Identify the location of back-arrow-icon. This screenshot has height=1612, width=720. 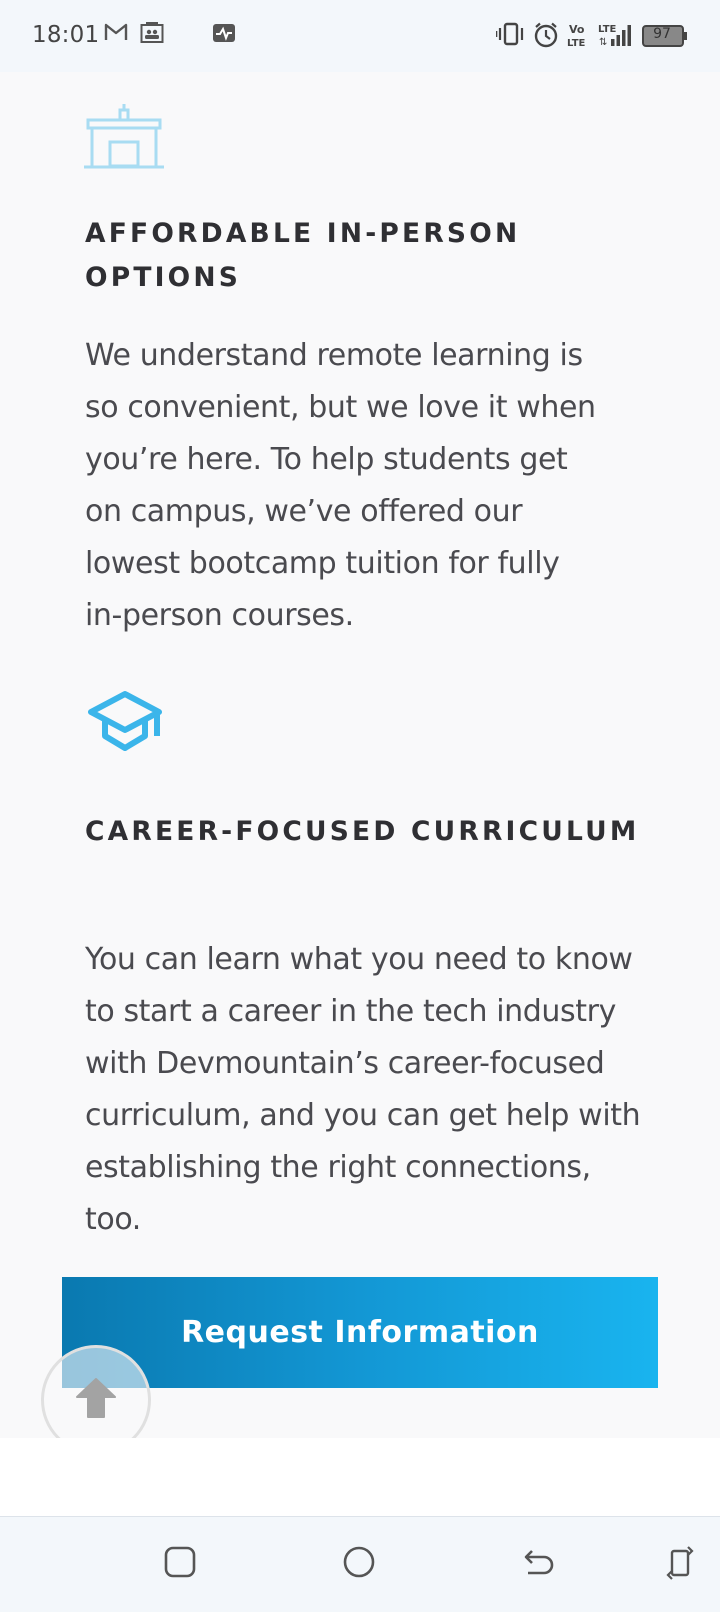
(539, 1564).